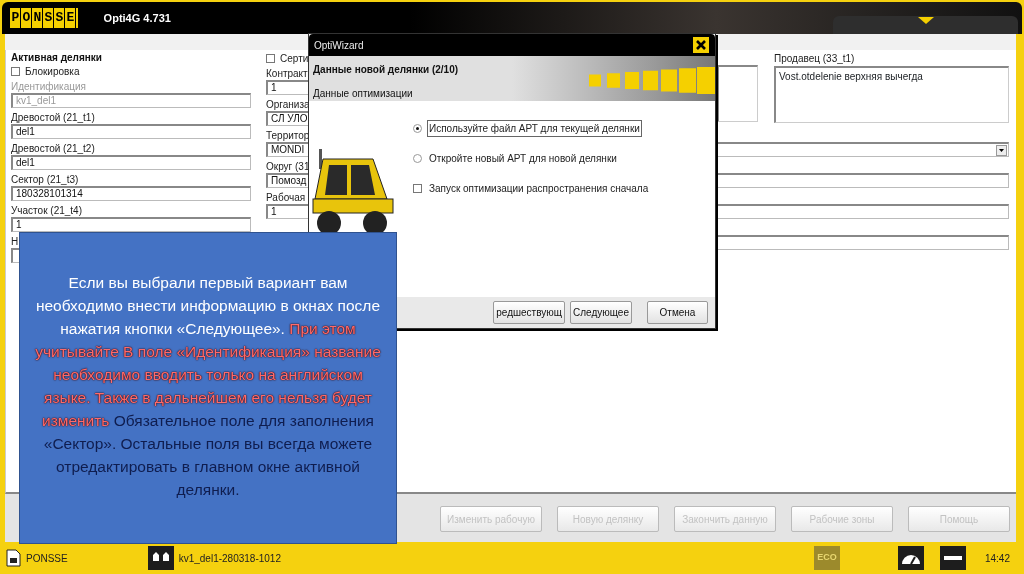  I want to click on gauge-button, so click(910, 558).